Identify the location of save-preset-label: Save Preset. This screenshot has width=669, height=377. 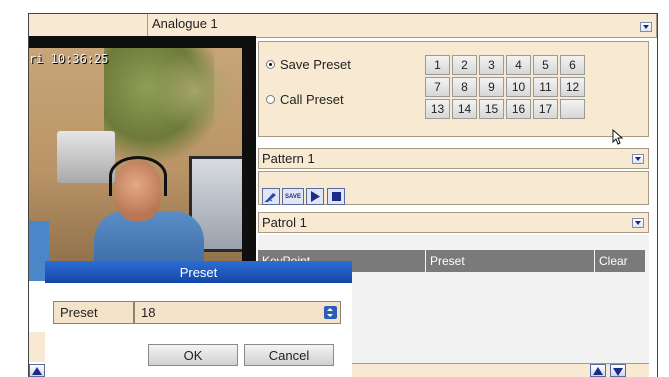
(315, 64).